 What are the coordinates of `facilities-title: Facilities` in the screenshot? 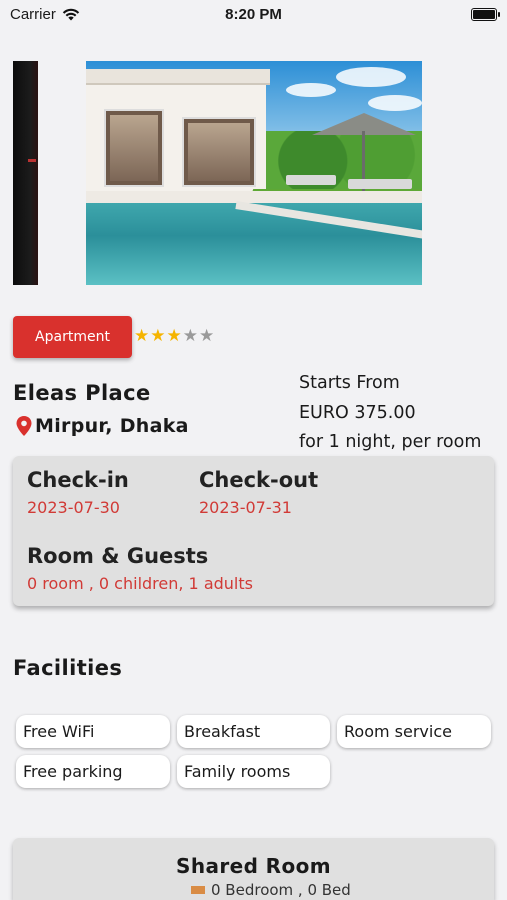 It's located at (68, 668).